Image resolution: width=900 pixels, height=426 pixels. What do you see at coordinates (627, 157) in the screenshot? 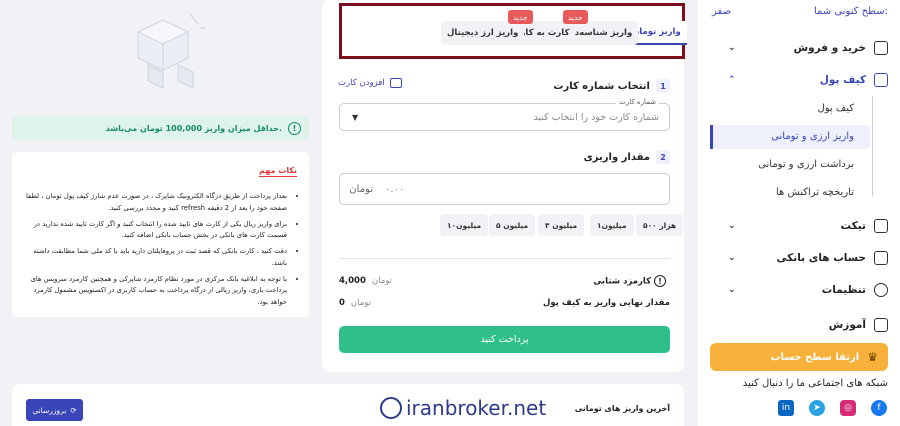
I see `step2-heading: مقدار واریزی 2` at bounding box center [627, 157].